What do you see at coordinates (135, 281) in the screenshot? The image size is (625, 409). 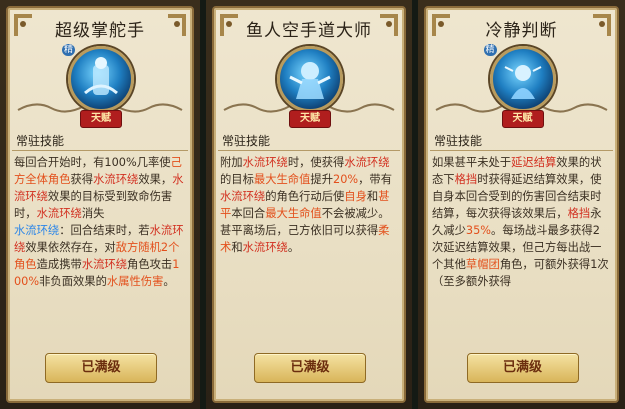 I see `highlight-text: 水属性伤害` at bounding box center [135, 281].